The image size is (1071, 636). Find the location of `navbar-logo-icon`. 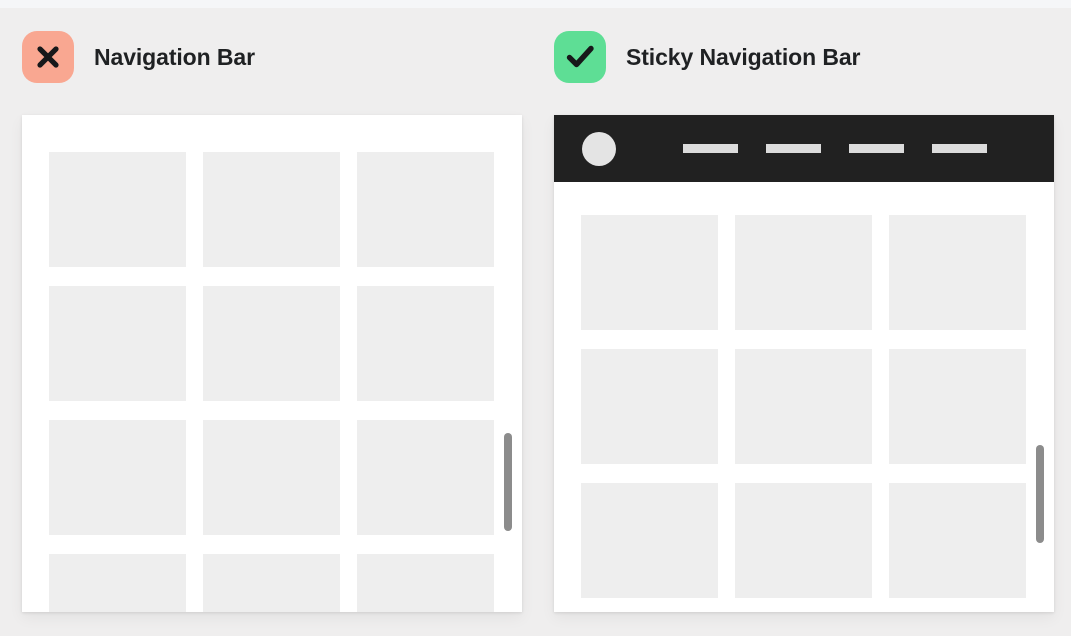

navbar-logo-icon is located at coordinates (599, 148).